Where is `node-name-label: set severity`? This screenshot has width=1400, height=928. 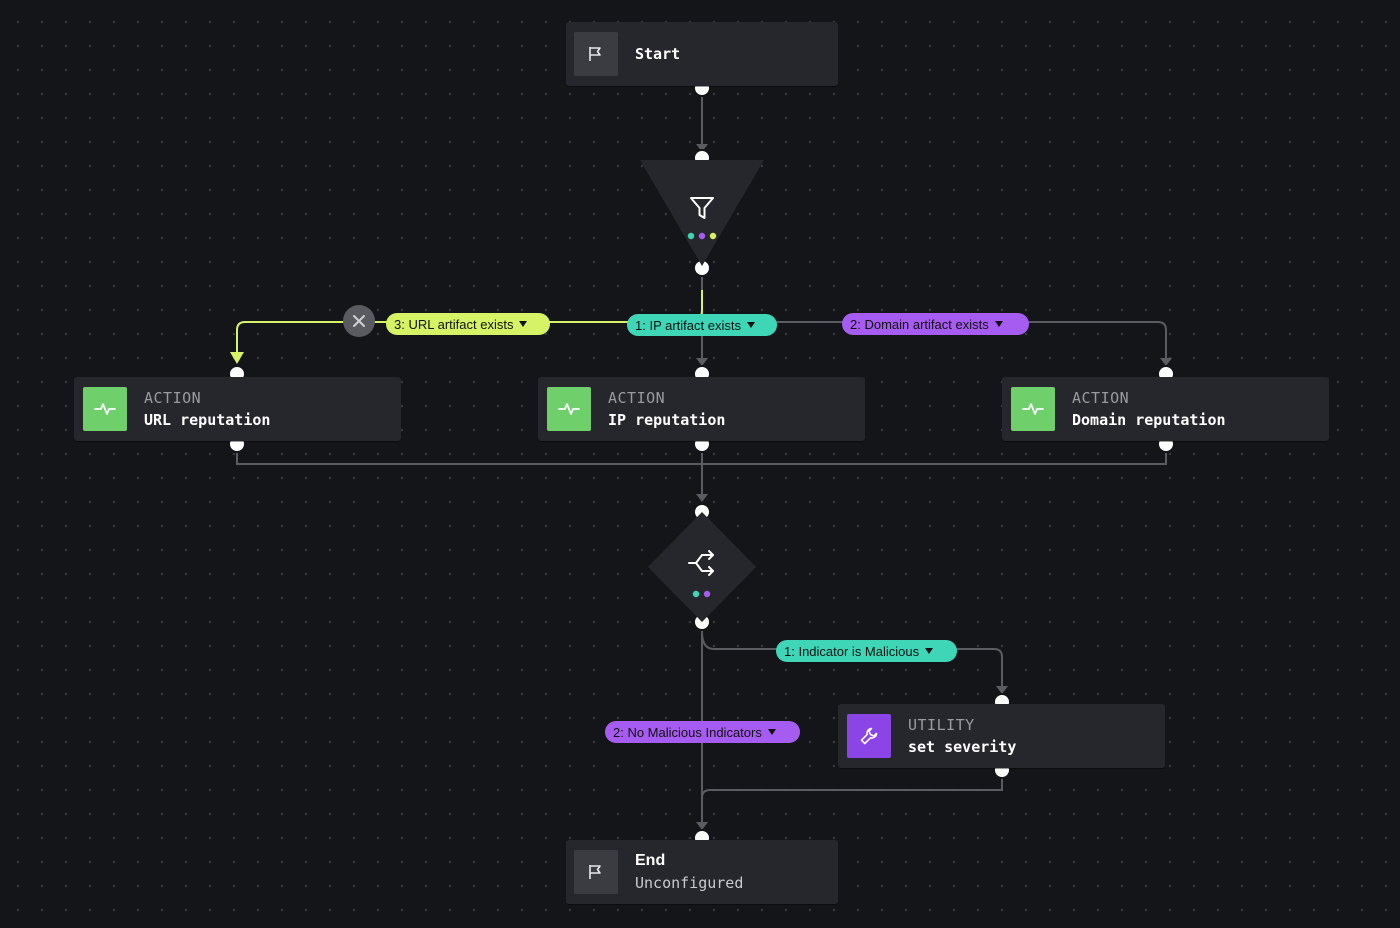
node-name-label: set severity is located at coordinates (962, 747).